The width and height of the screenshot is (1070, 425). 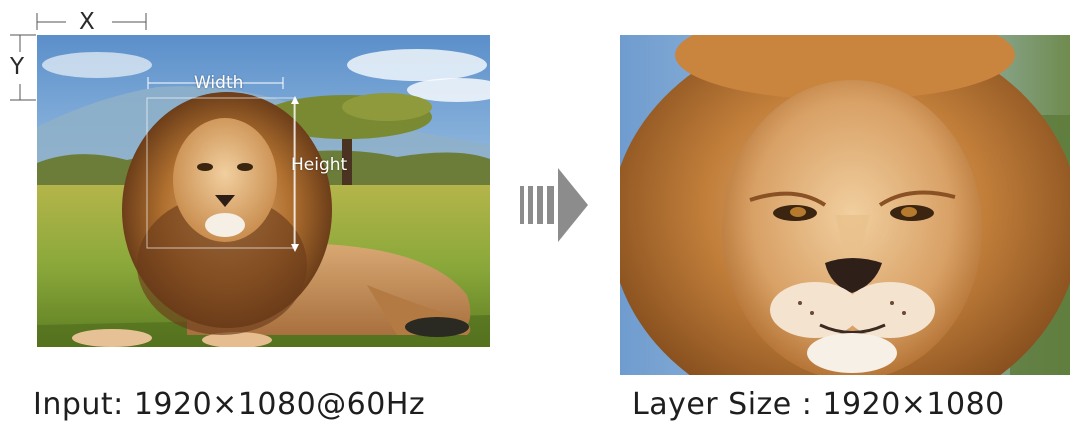 I want to click on input-caption: Input: 1920×1080@60Hz, so click(x=229, y=404).